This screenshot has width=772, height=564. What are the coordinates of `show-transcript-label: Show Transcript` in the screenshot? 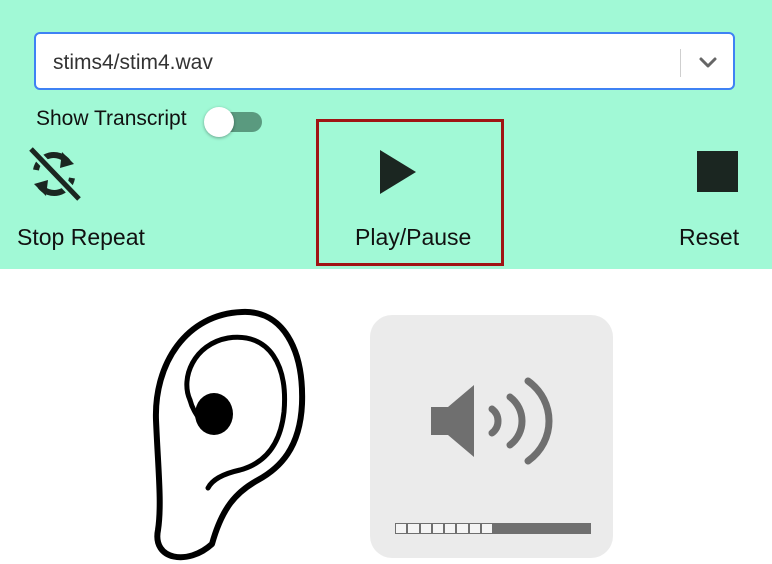 It's located at (111, 118).